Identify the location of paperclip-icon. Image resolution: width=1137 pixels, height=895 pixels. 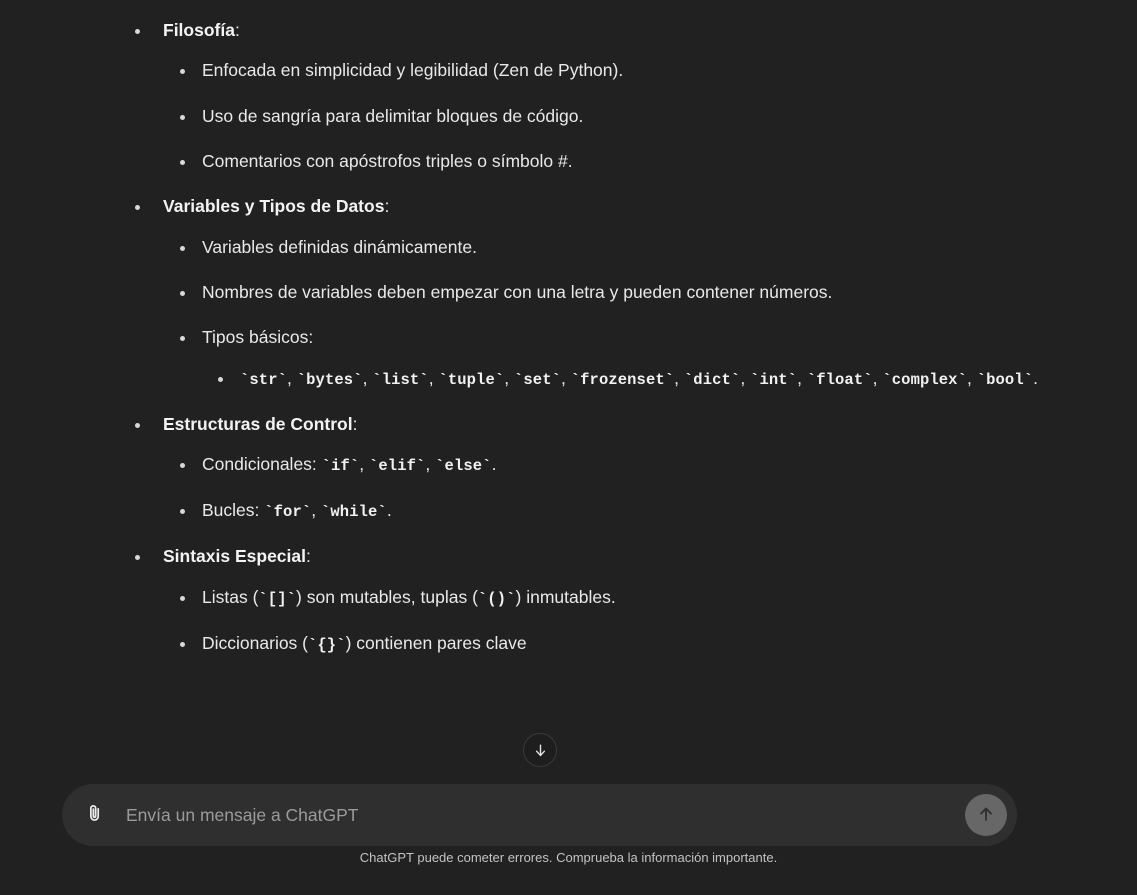
(95, 815).